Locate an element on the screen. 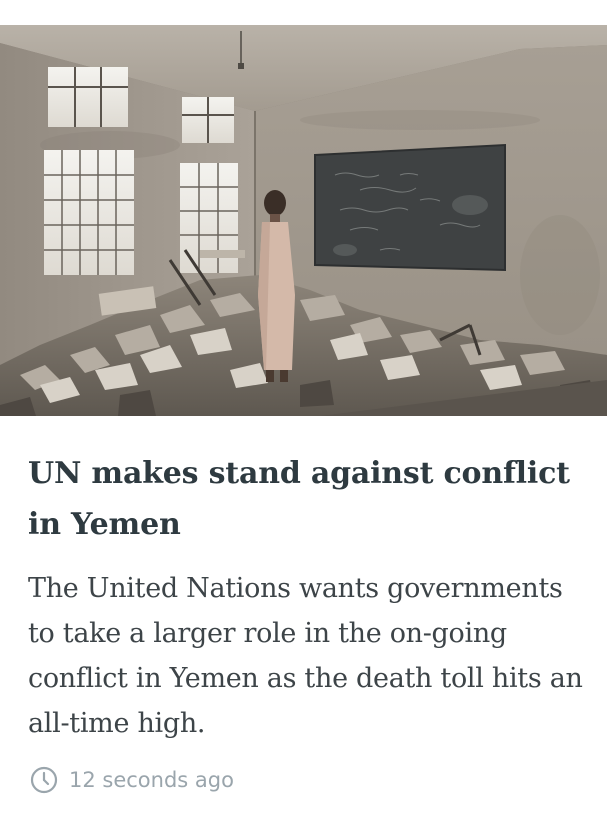 The image size is (607, 822). article-timestamp: 12 seconds ago is located at coordinates (151, 780).